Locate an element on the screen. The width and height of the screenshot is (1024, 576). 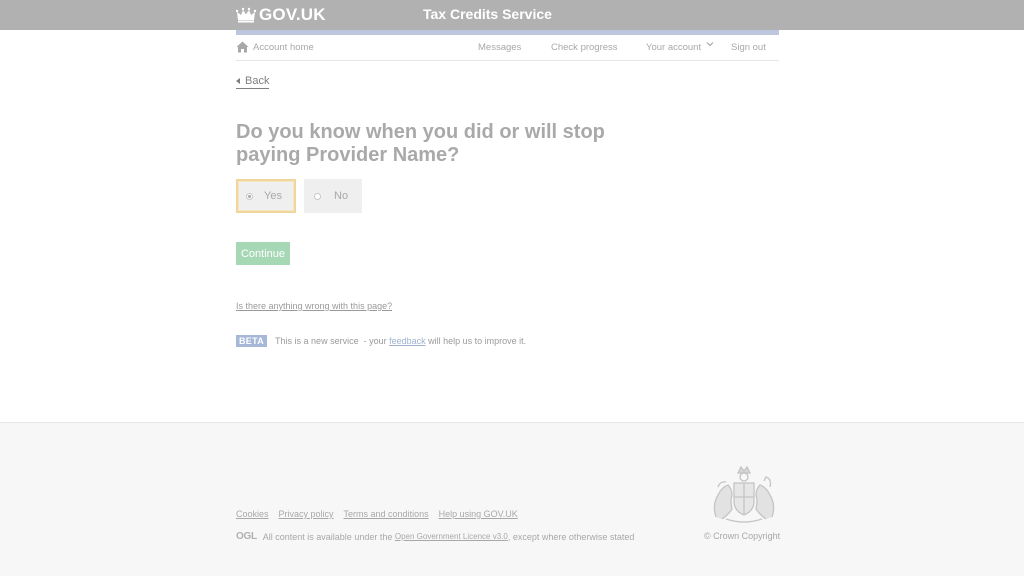
back-link: Back is located at coordinates (253, 82).